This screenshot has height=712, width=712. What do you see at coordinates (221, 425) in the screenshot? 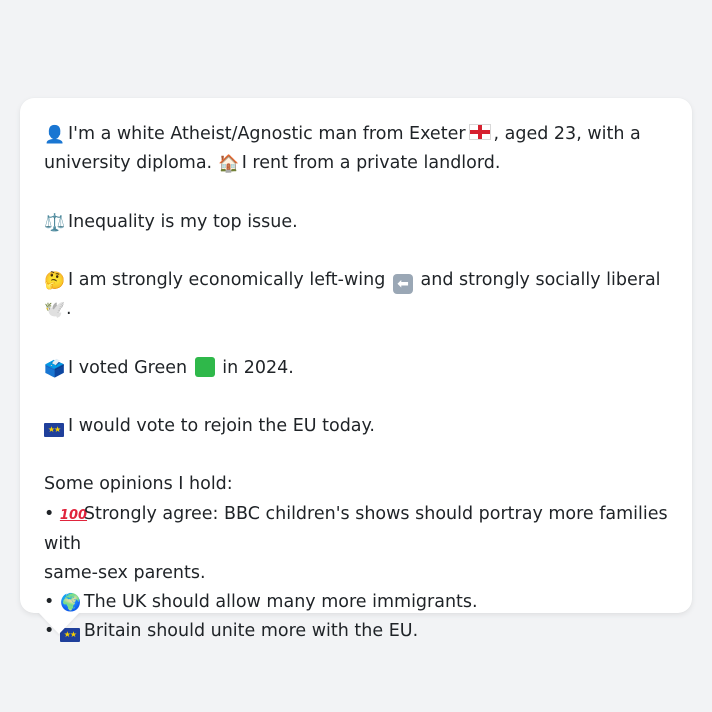
I see `eu-text: I would vote to rejoin the EU today.` at bounding box center [221, 425].